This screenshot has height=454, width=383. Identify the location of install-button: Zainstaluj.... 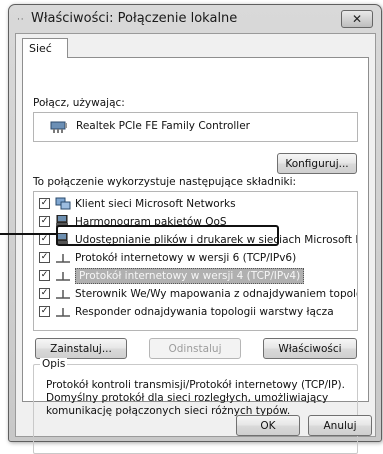
(81, 348).